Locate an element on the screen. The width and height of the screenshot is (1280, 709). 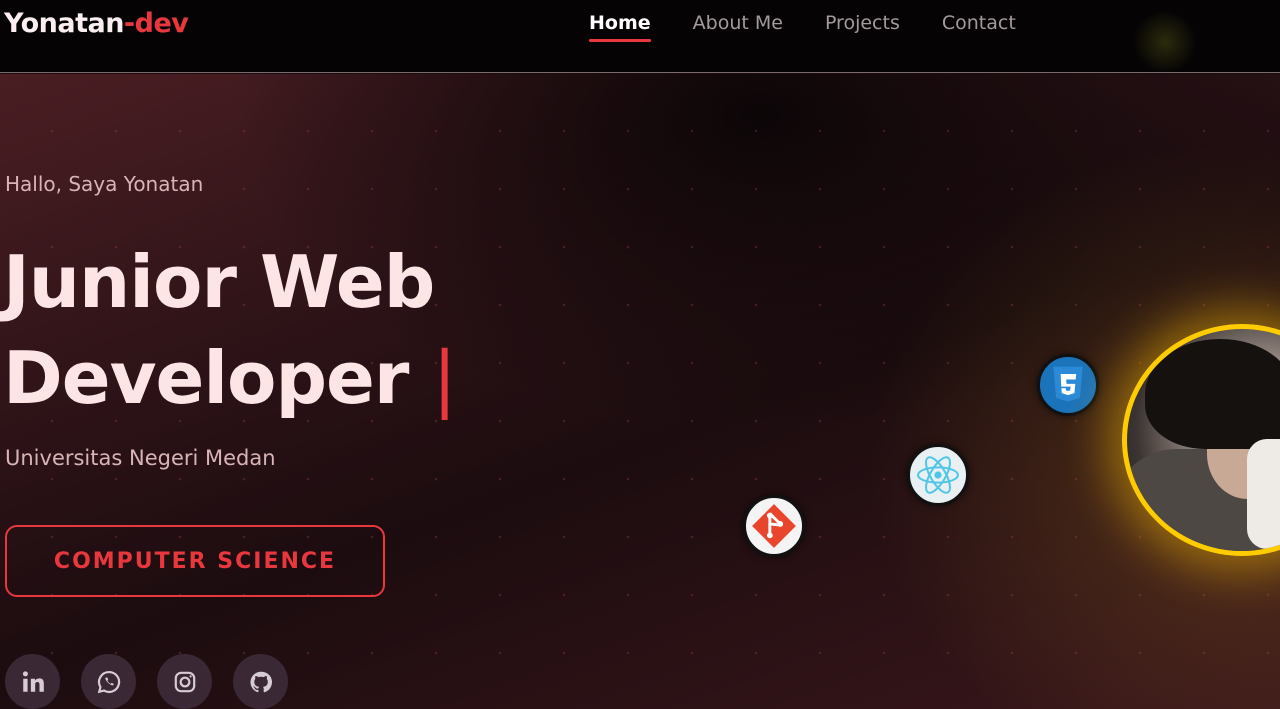
social-whatsapp is located at coordinates (108, 681).